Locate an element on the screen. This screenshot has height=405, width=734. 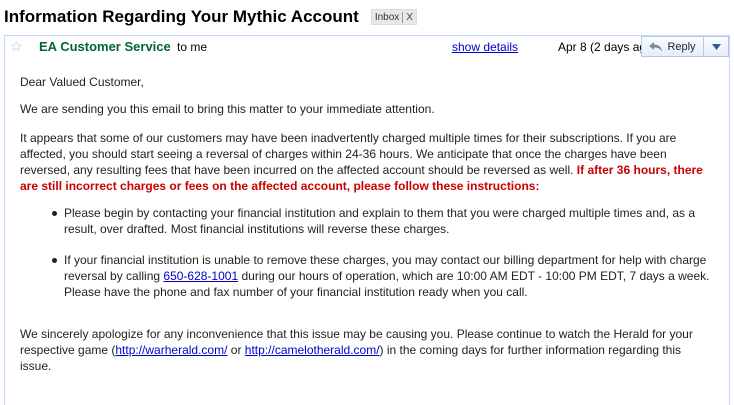
remove-label-button: X is located at coordinates (407, 17).